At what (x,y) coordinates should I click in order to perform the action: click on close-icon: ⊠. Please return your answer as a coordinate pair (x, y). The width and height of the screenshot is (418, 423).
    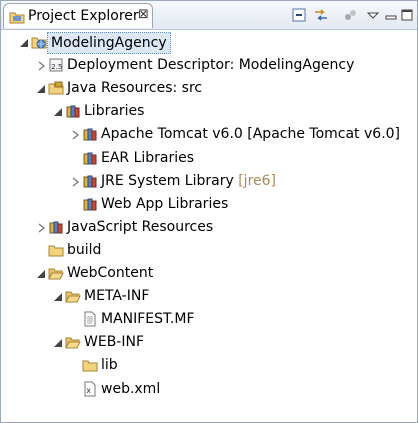
    Looking at the image, I should click on (143, 15).